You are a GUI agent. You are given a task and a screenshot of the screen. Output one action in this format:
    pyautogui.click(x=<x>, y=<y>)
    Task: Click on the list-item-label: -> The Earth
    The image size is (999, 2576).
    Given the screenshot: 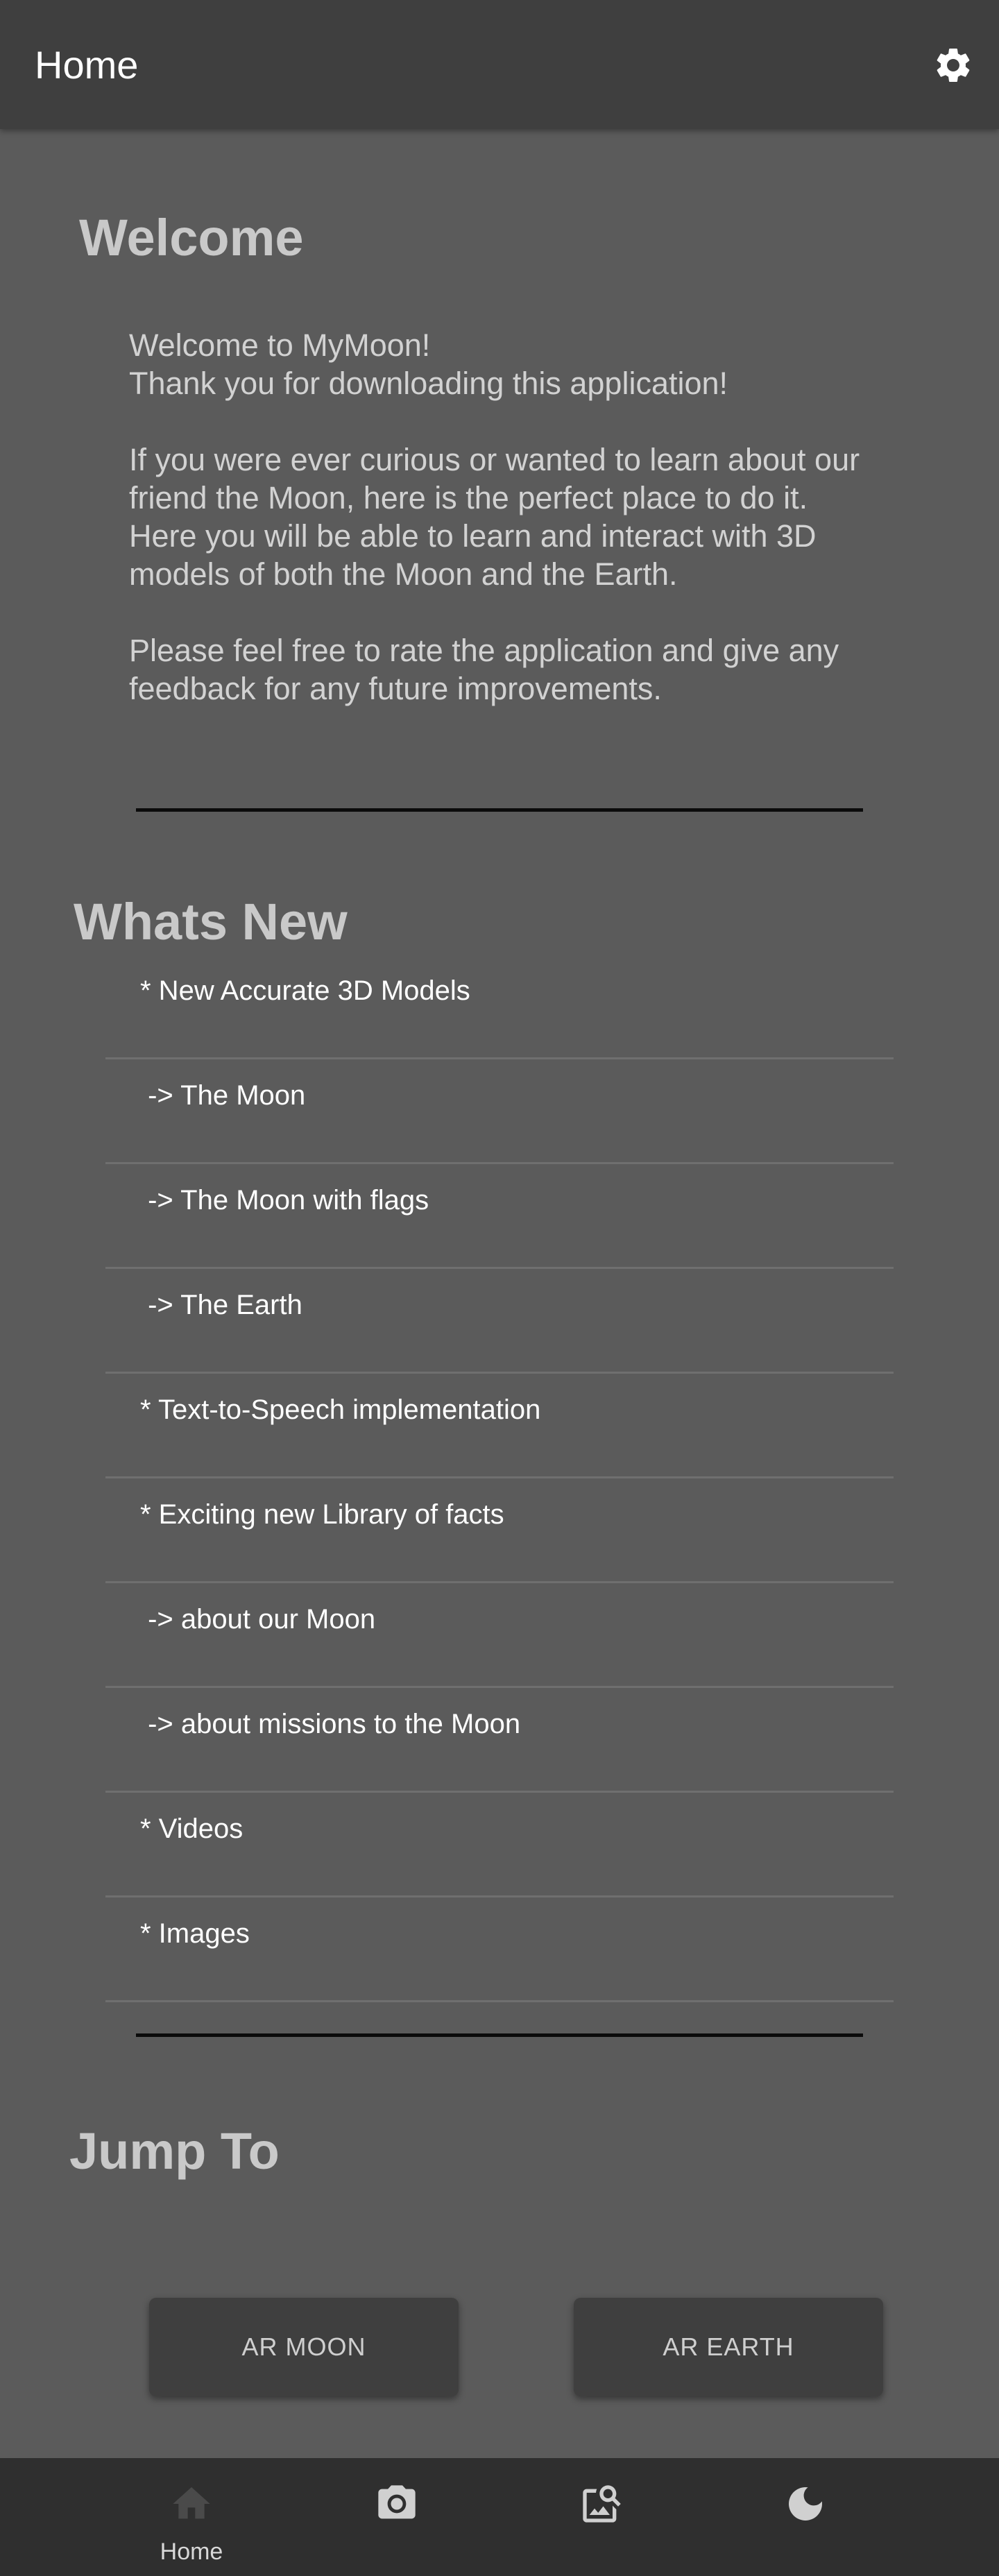 What is the action you would take?
    pyautogui.click(x=221, y=1305)
    